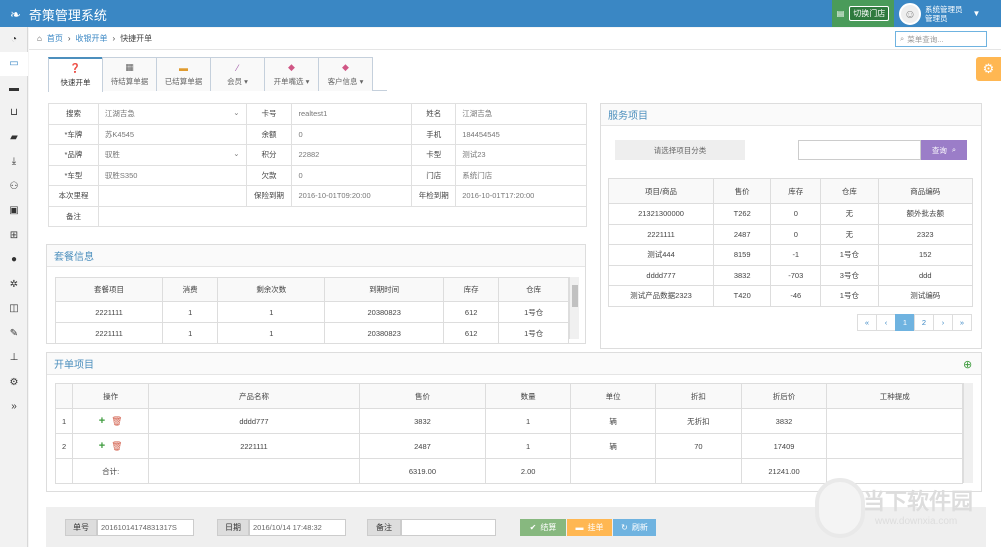  What do you see at coordinates (790, 255) in the screenshot?
I see `table-row: 测试444 8159 -1 1号仓 152` at bounding box center [790, 255].